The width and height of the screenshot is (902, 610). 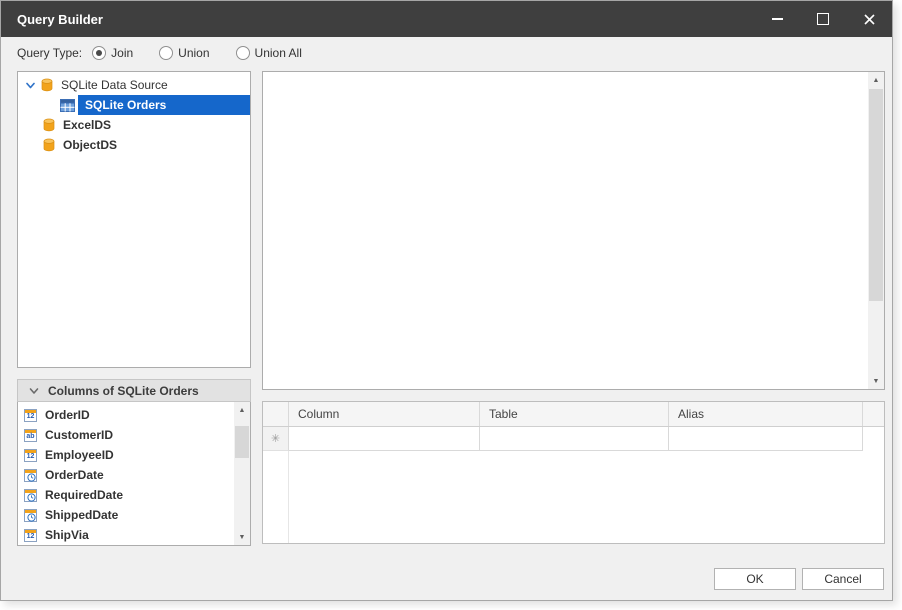 What do you see at coordinates (755, 579) in the screenshot?
I see `ok-button: OK` at bounding box center [755, 579].